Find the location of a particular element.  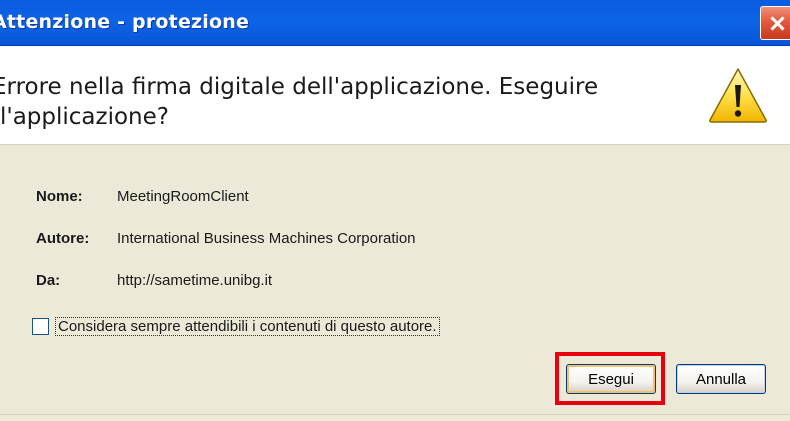

bottom-divider is located at coordinates (395, 414).